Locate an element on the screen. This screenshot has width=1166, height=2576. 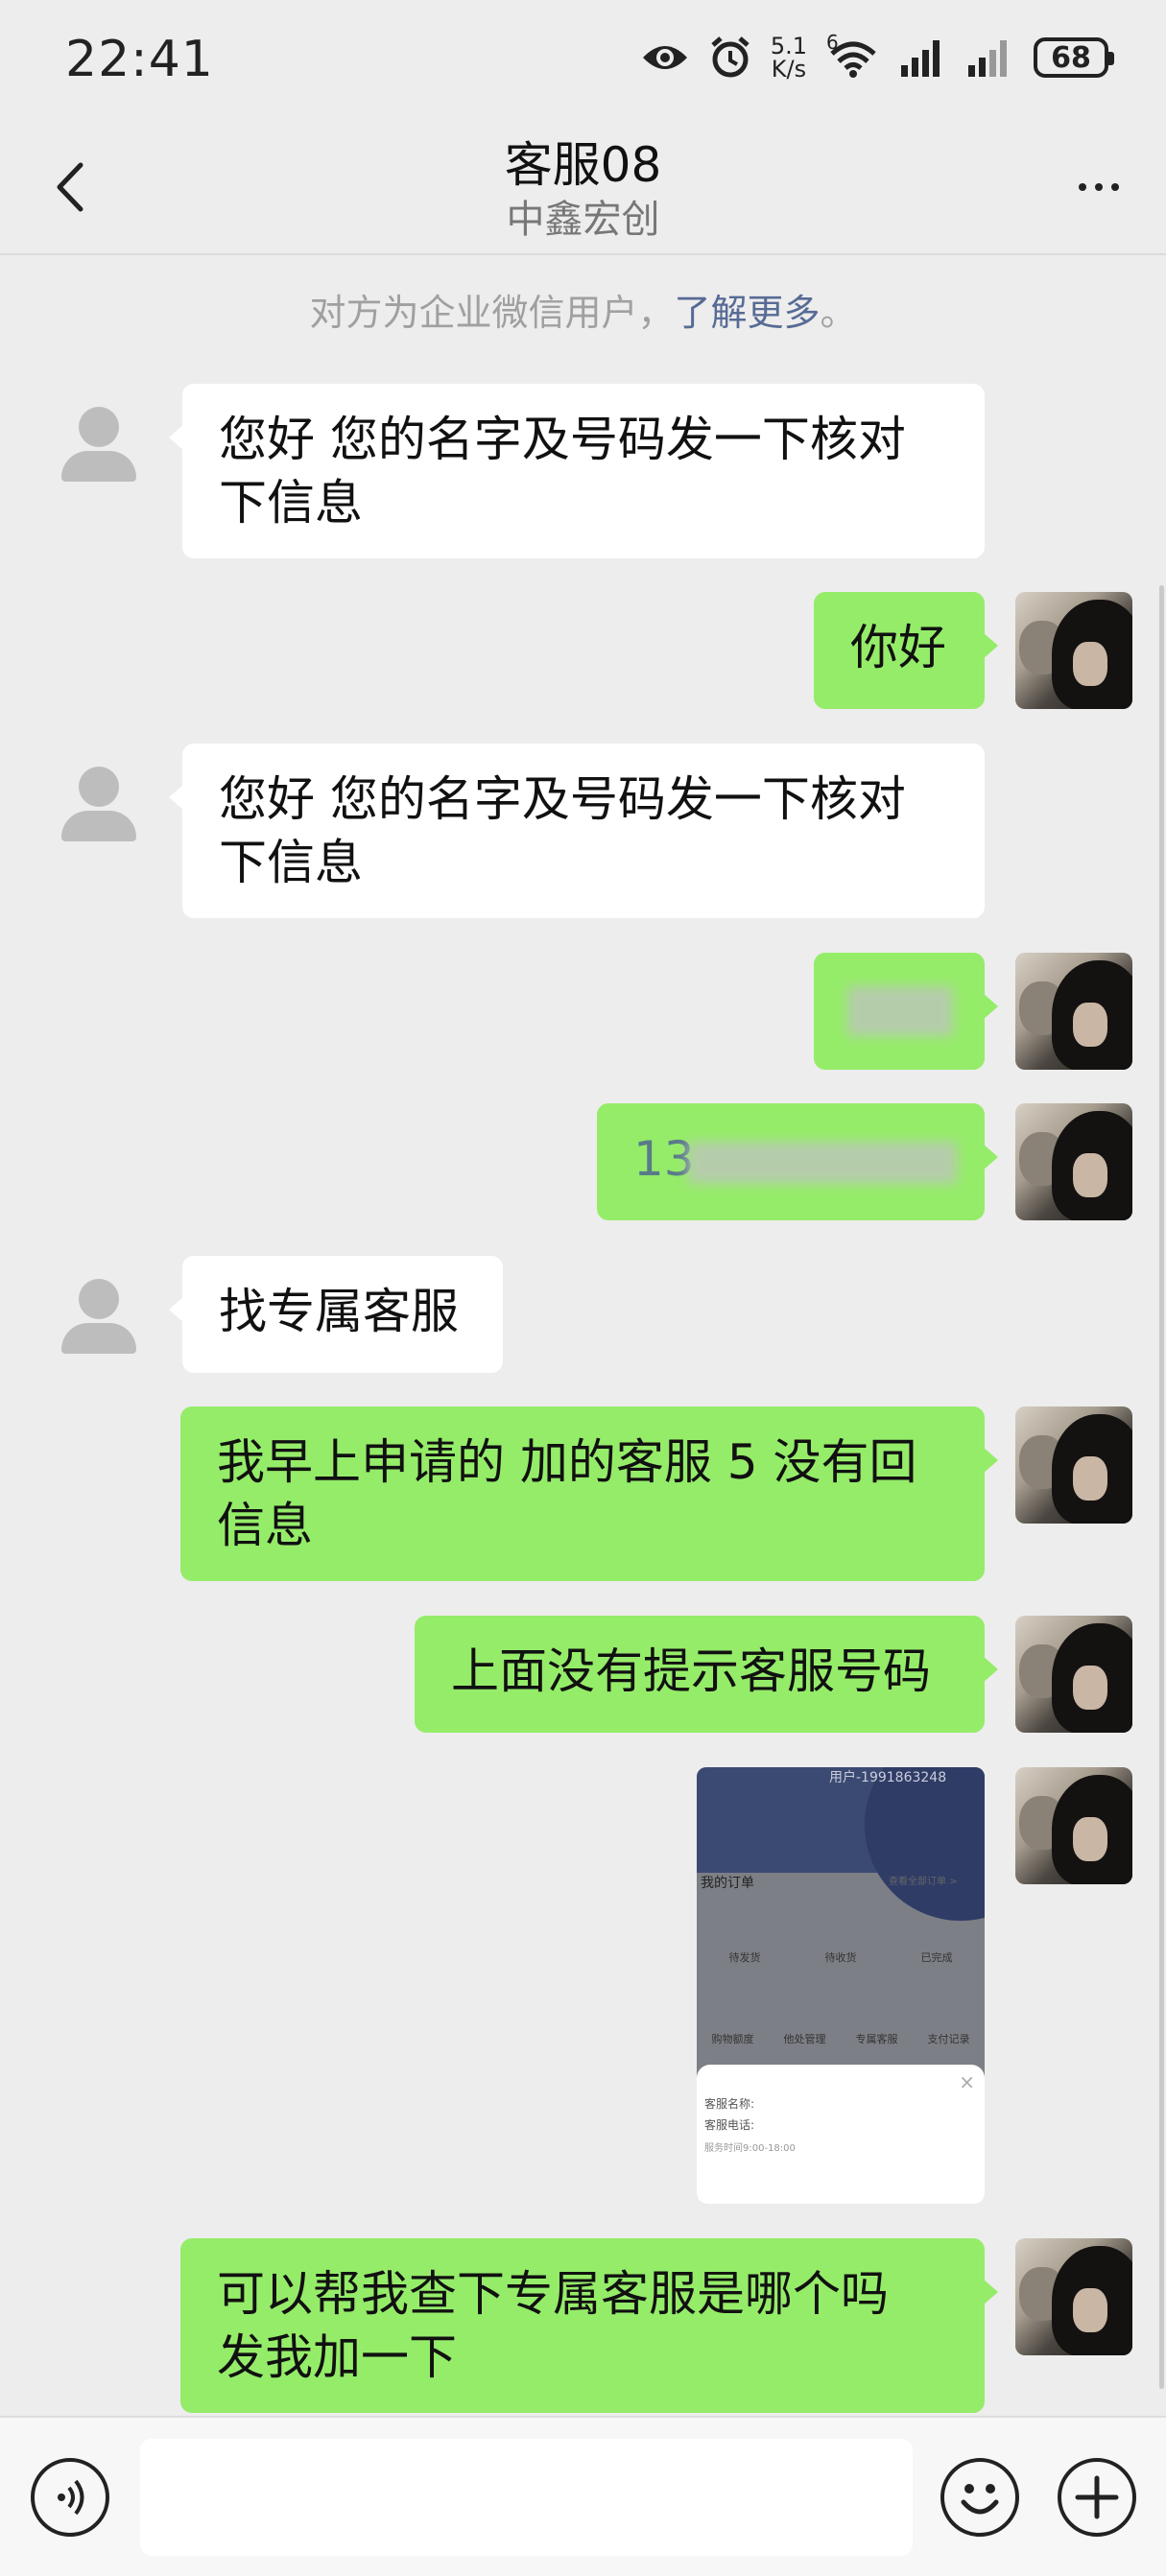
message-row is located at coordinates (583, 1011).